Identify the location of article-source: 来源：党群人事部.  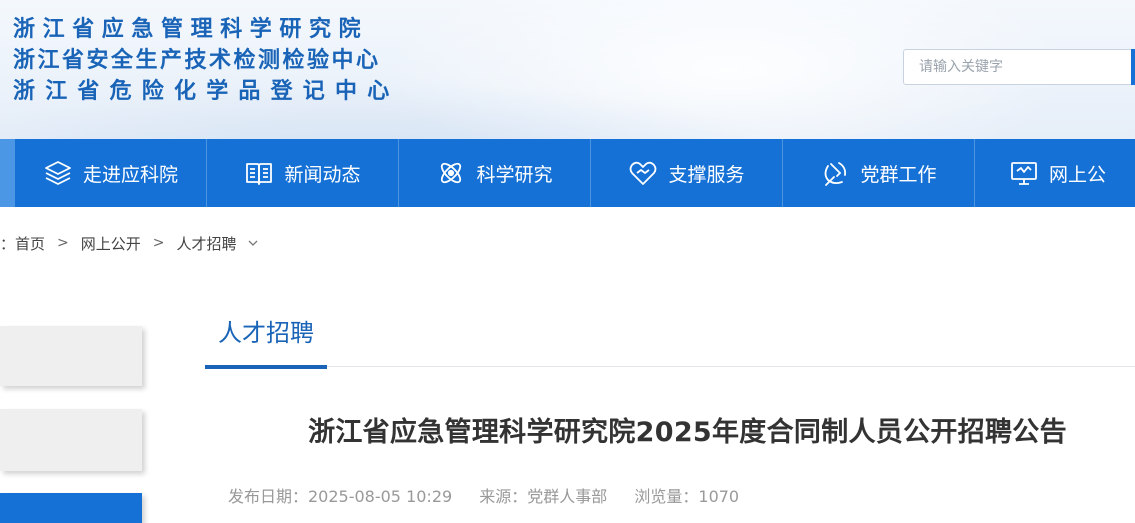
(543, 496).